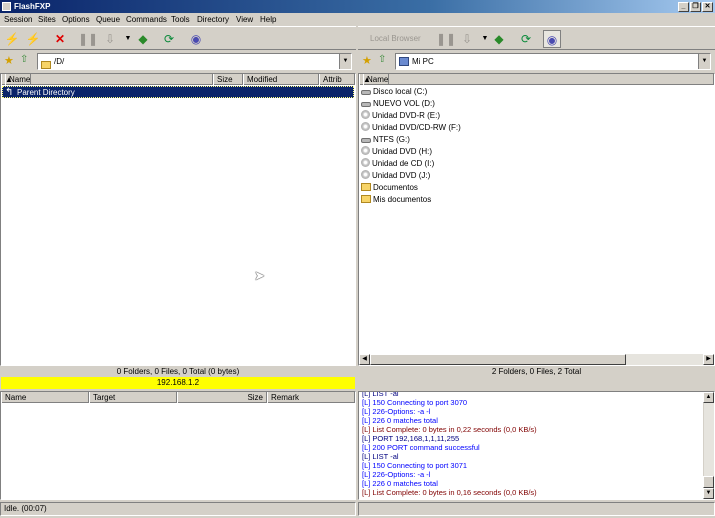  I want to click on right-status-text: 2 Folders, 0 Files, 2 Total, so click(536, 371).